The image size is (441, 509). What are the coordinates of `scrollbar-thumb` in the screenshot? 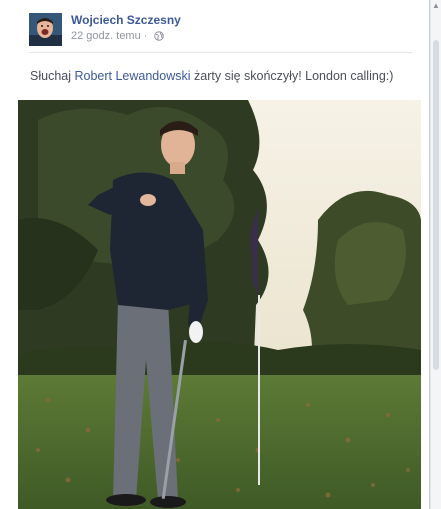 It's located at (436, 205).